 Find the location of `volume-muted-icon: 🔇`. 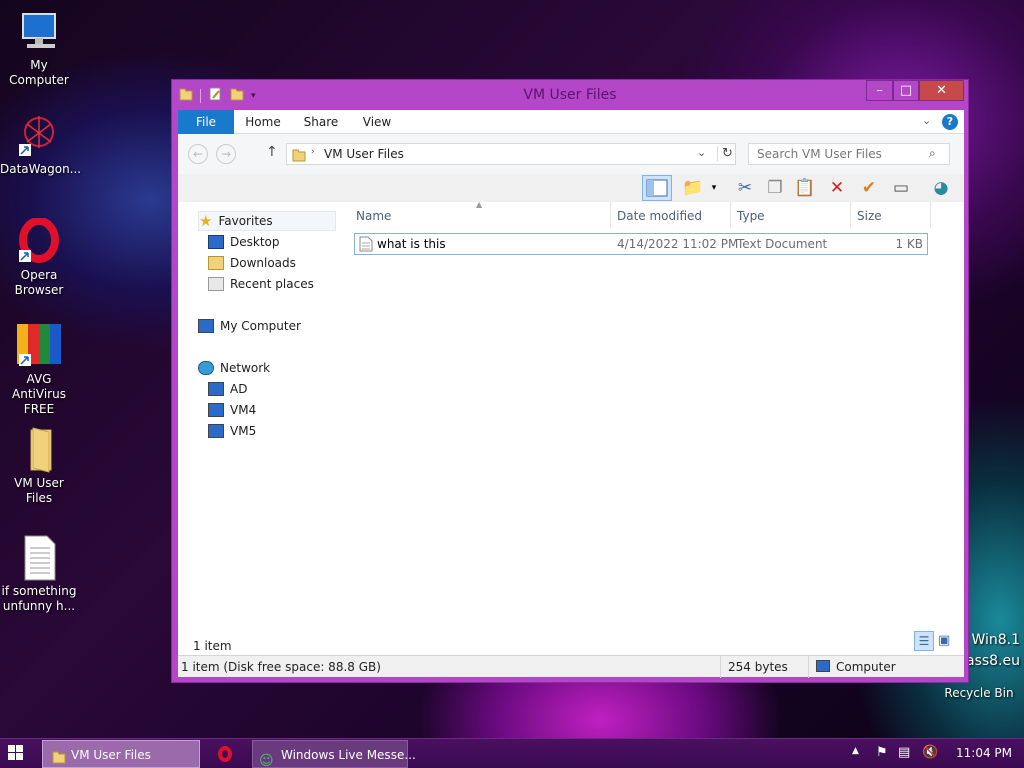

volume-muted-icon: 🔇 is located at coordinates (930, 752).